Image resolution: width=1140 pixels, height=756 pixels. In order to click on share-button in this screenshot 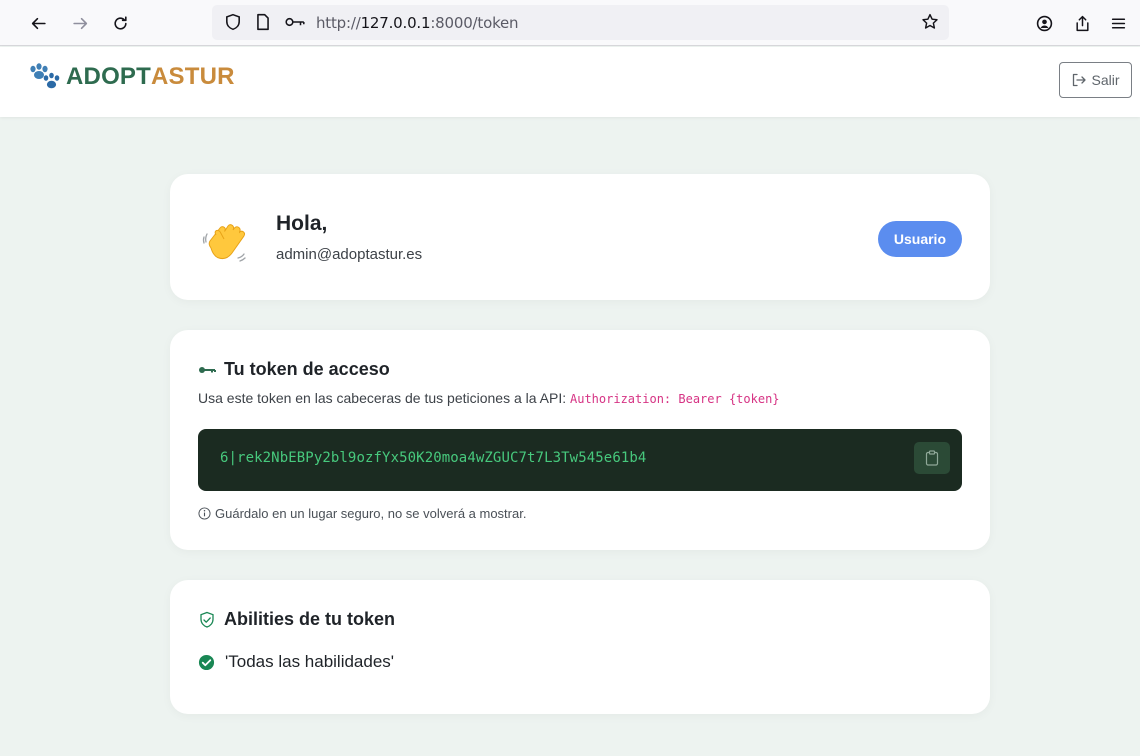, I will do `click(1082, 23)`.